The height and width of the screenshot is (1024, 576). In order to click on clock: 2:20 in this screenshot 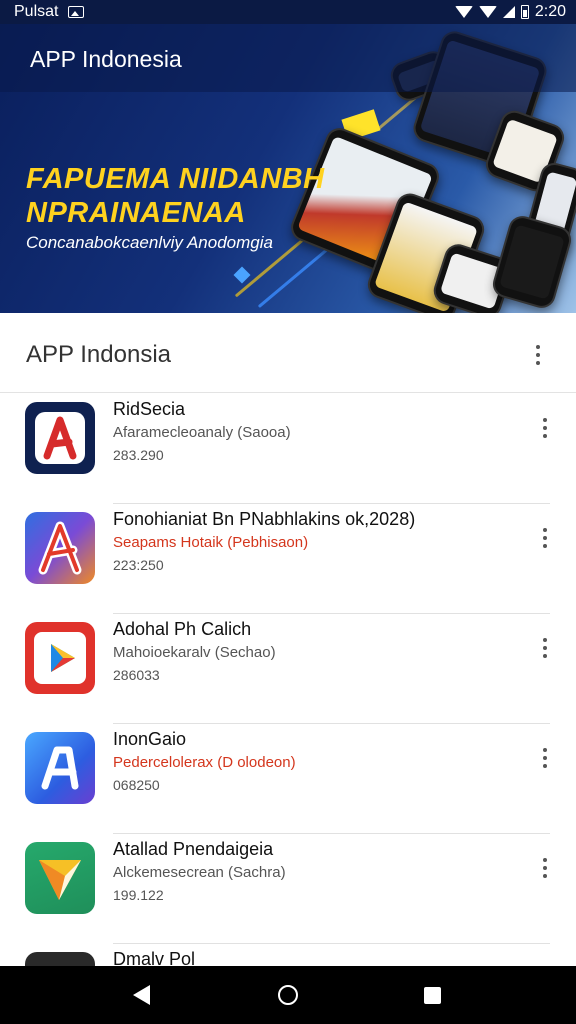, I will do `click(550, 11)`.